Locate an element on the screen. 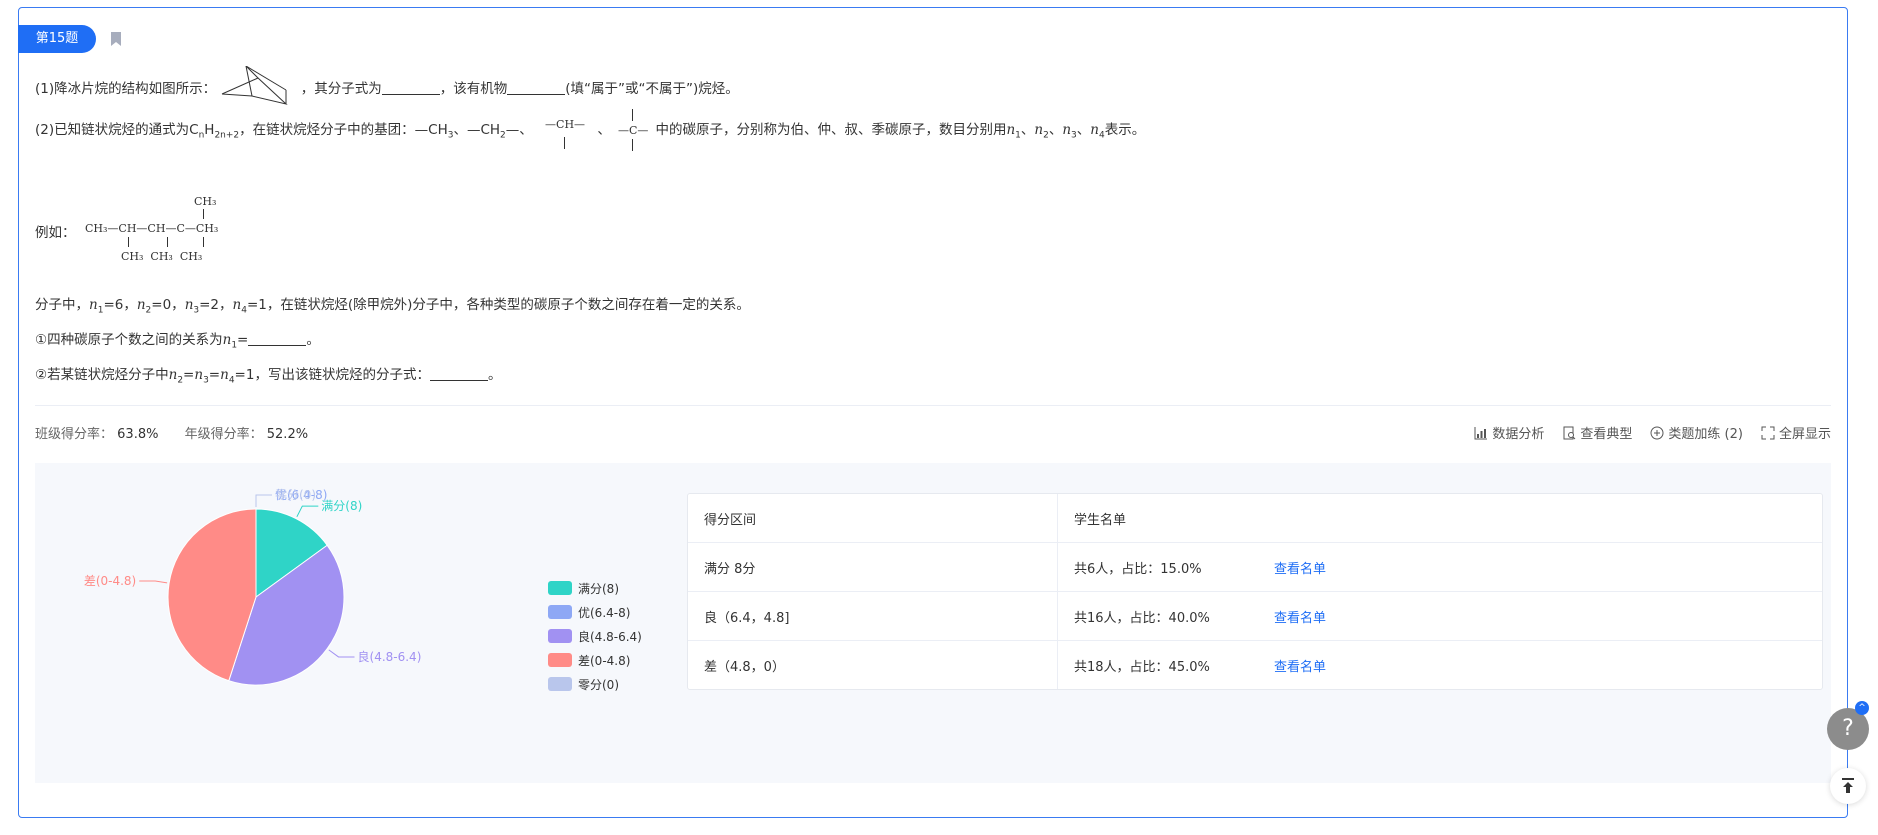 The image size is (1878, 835). pie-slice-label: 良(4.8-6.4) is located at coordinates (390, 656).